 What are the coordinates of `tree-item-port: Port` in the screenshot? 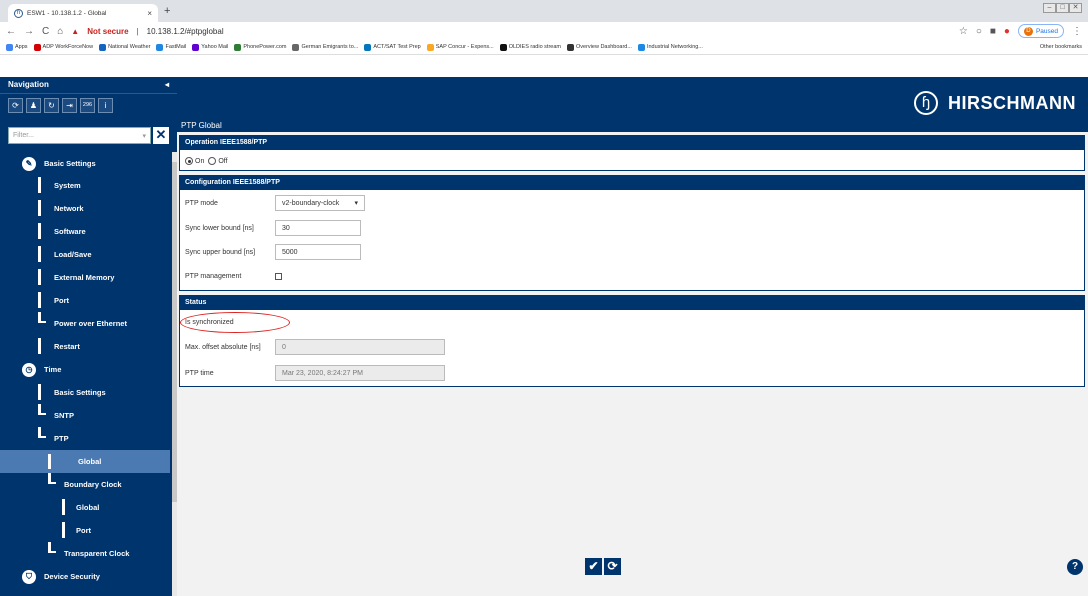 It's located at (85, 300).